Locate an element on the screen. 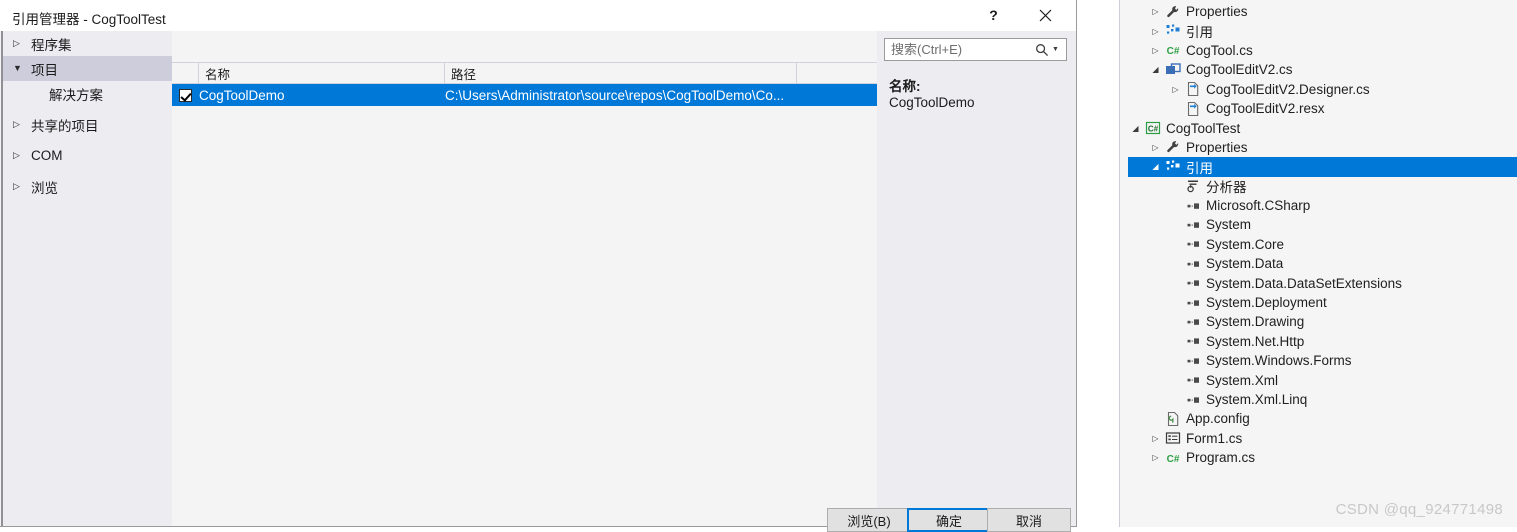 This screenshot has height=532, width=1517. tree-item: System.Net.Http is located at coordinates (1322, 341).